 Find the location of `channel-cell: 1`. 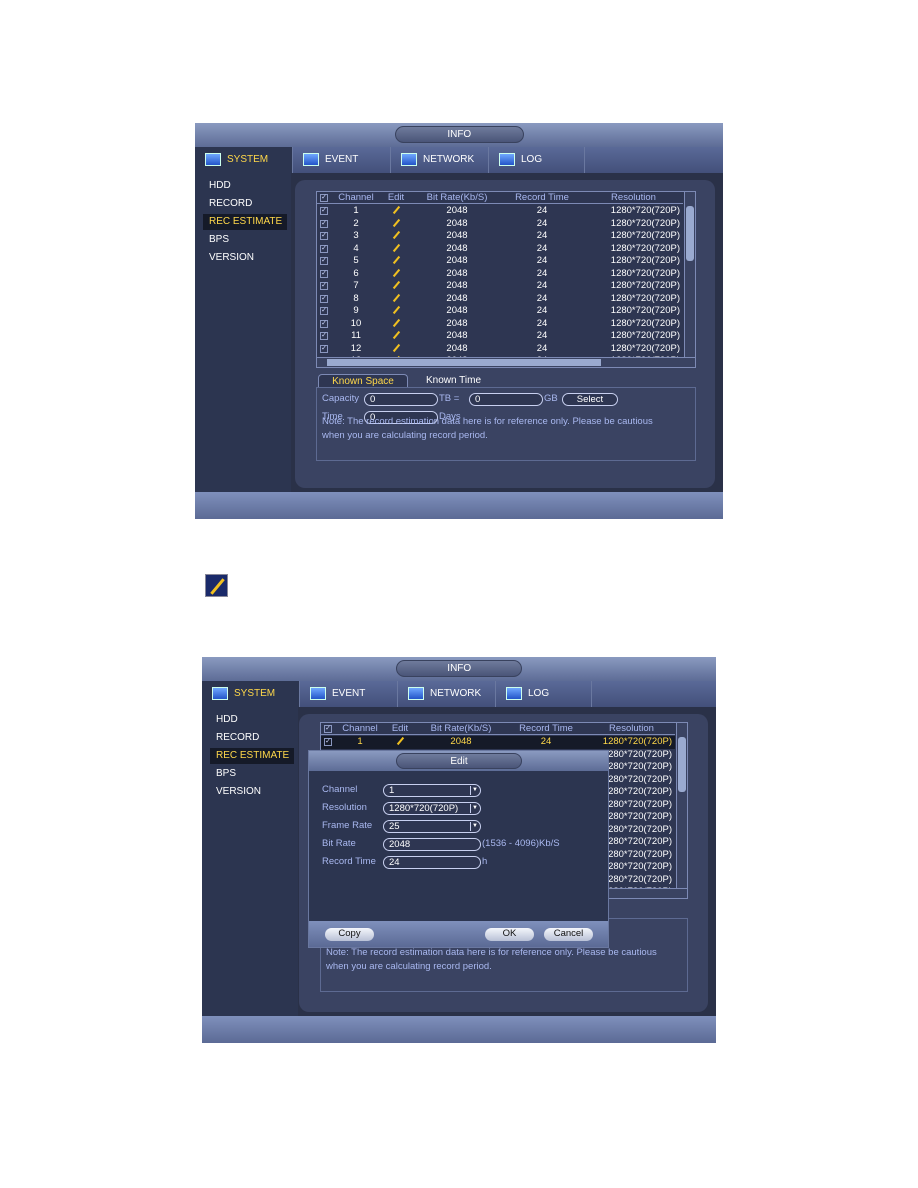

channel-cell: 1 is located at coordinates (360, 741).